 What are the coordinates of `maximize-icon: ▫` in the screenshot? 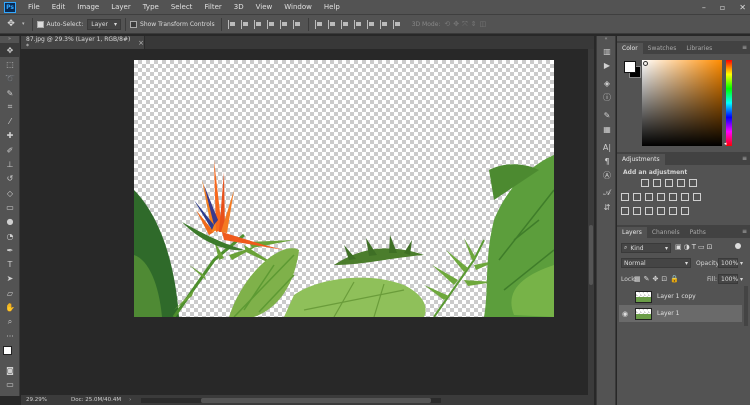 It's located at (722, 7).